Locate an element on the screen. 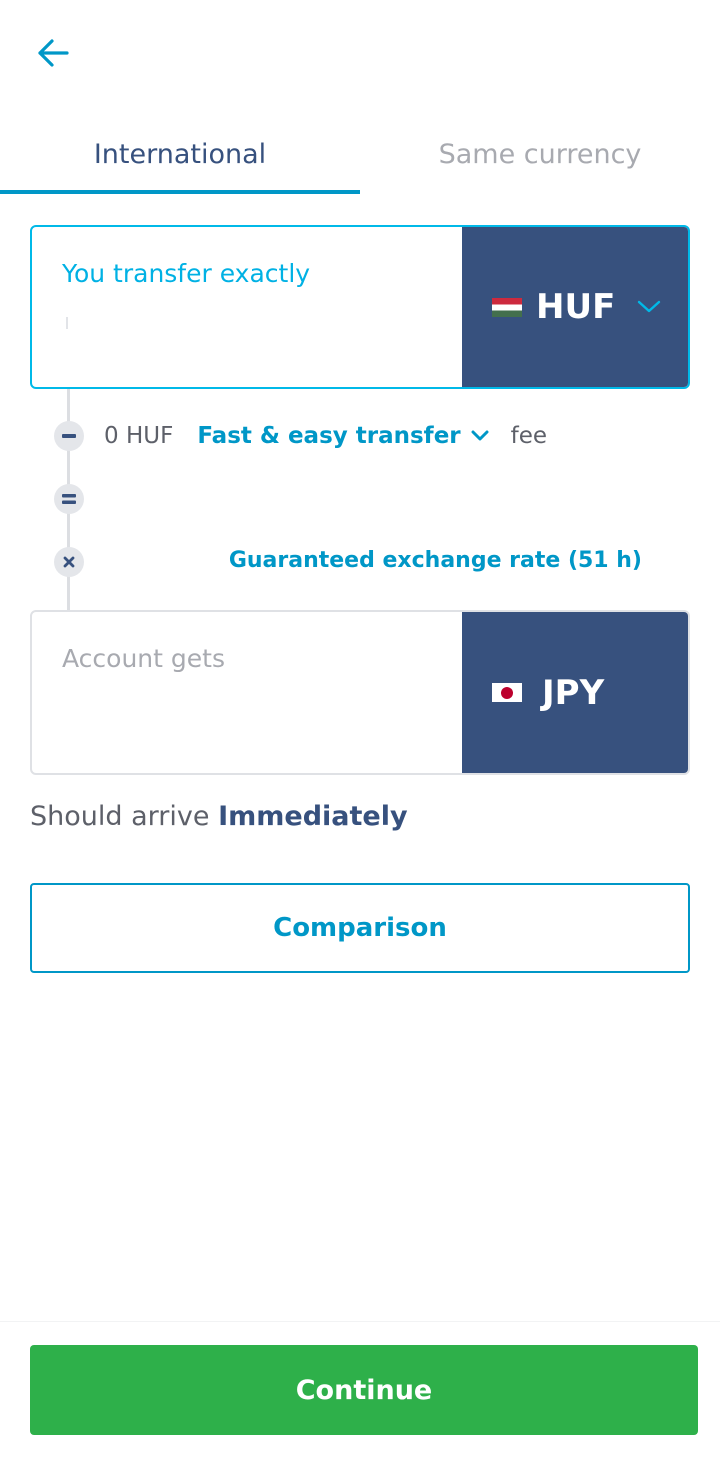 This screenshot has width=720, height=1464. chevron-down-icon is located at coordinates (649, 307).